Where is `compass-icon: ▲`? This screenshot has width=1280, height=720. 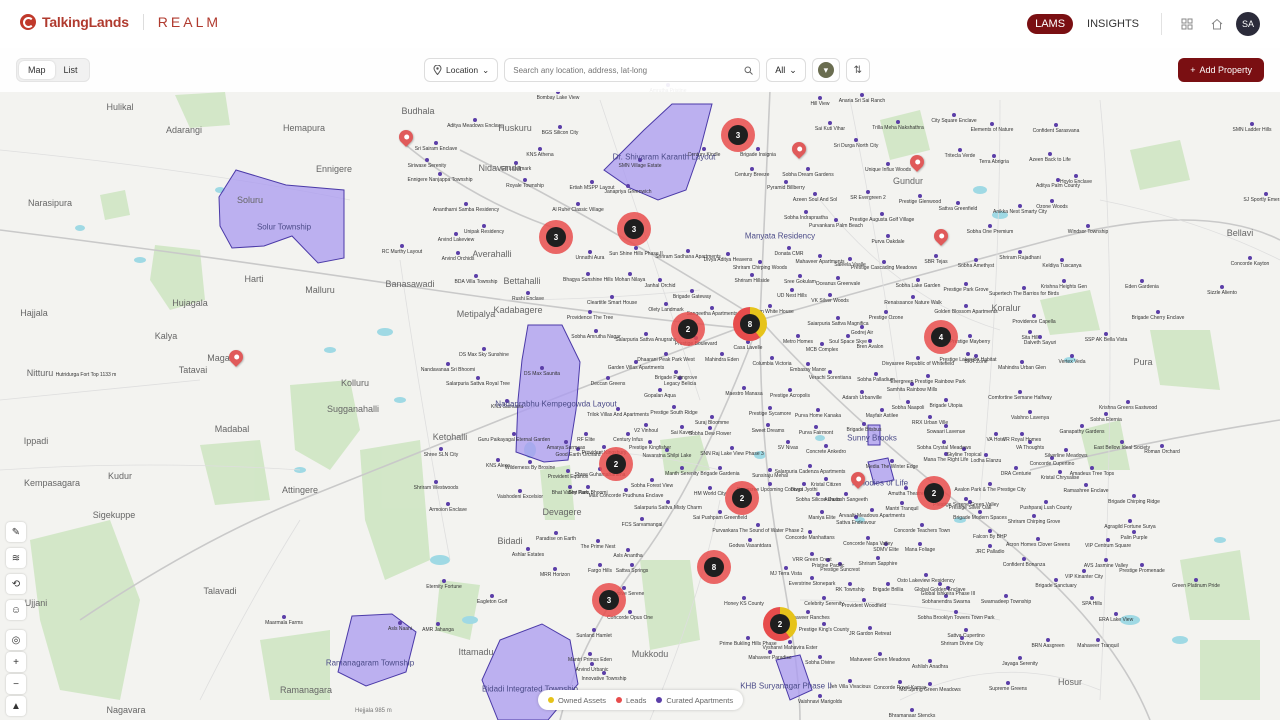 compass-icon: ▲ is located at coordinates (16, 706).